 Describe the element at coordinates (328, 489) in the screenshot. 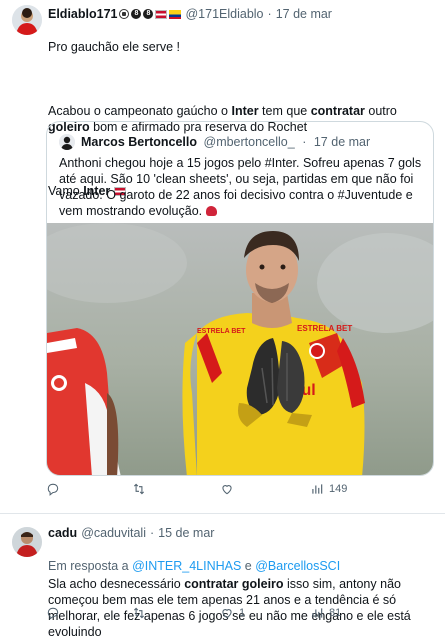

I see `views-button: 149` at that location.